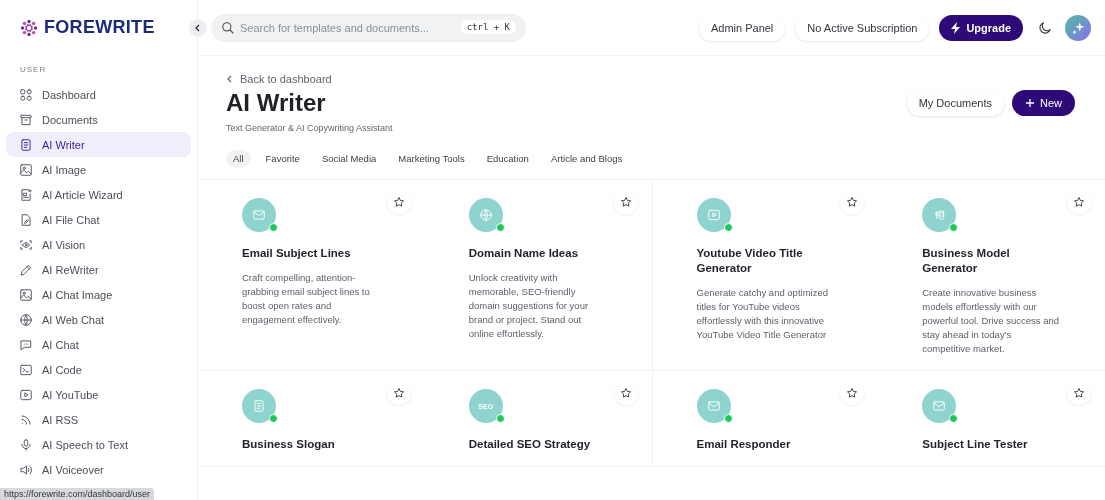 This screenshot has width=1105, height=500. Describe the element at coordinates (98, 269) in the screenshot. I see `sidebar-item: AI ReWriter` at that location.